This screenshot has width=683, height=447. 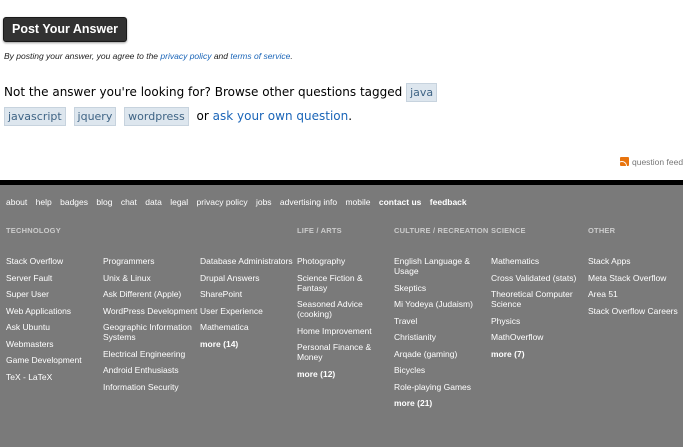 I want to click on period: ., so click(x=350, y=116).